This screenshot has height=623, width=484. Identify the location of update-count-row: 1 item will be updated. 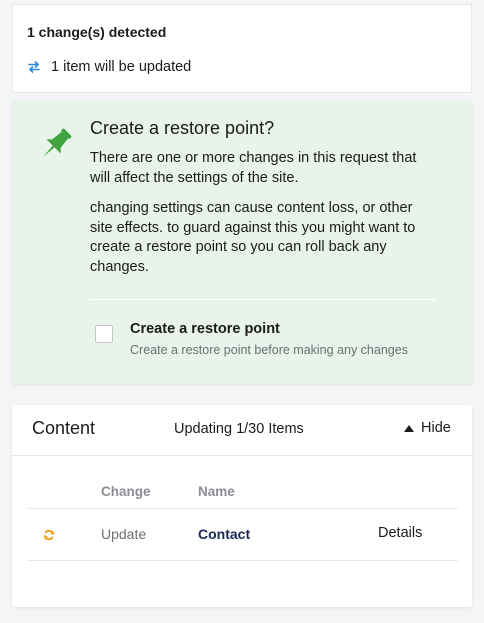
(109, 67).